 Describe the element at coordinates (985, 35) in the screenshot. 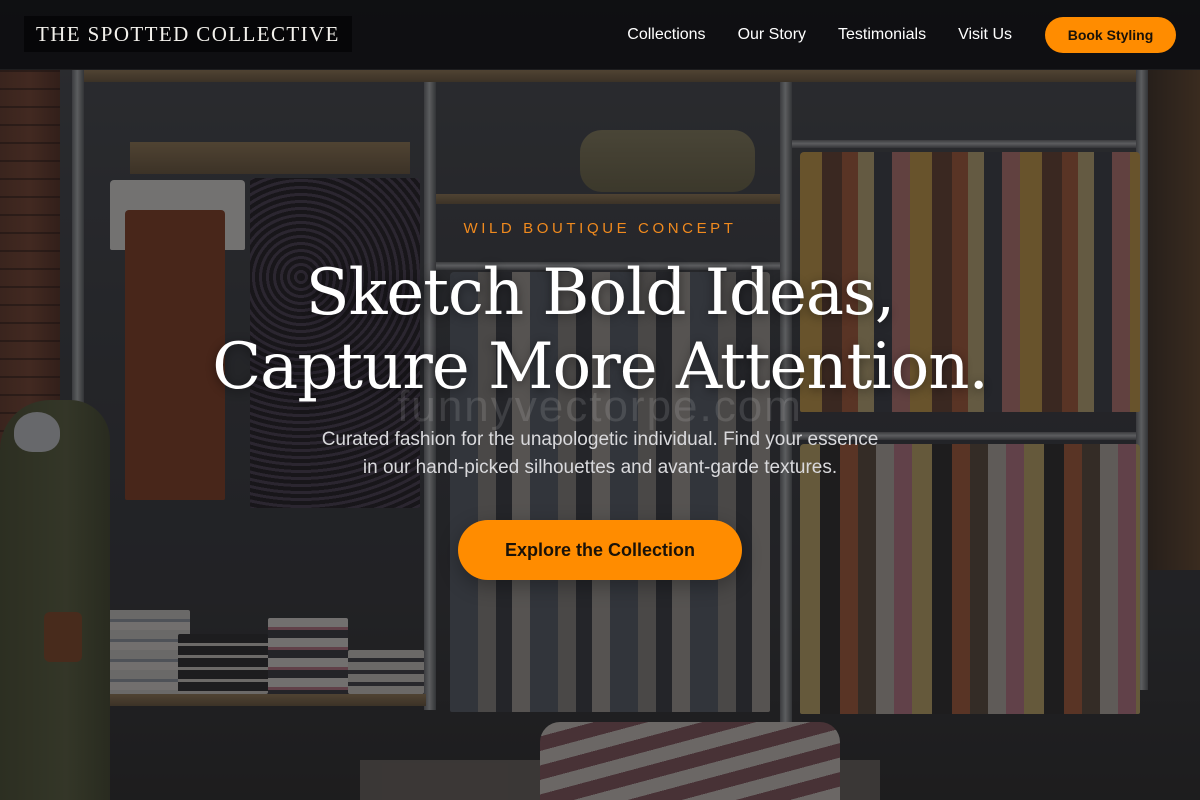

I see `nav-link-visit-us: Visit Us` at that location.